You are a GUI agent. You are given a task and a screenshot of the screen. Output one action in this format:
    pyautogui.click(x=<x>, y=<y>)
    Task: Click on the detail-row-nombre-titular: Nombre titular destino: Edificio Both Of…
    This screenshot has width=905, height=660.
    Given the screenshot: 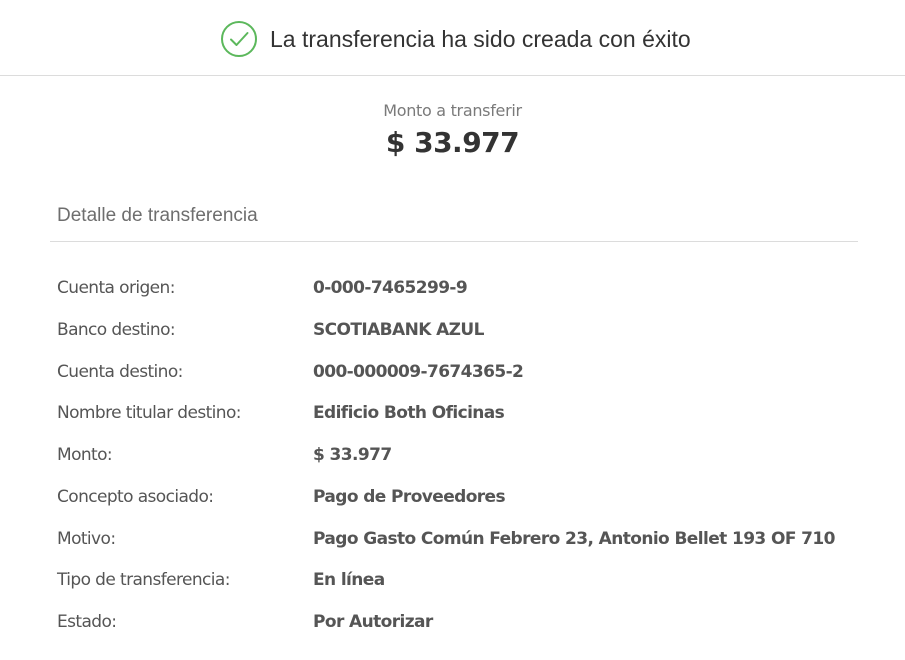 What is the action you would take?
    pyautogui.click(x=457, y=422)
    